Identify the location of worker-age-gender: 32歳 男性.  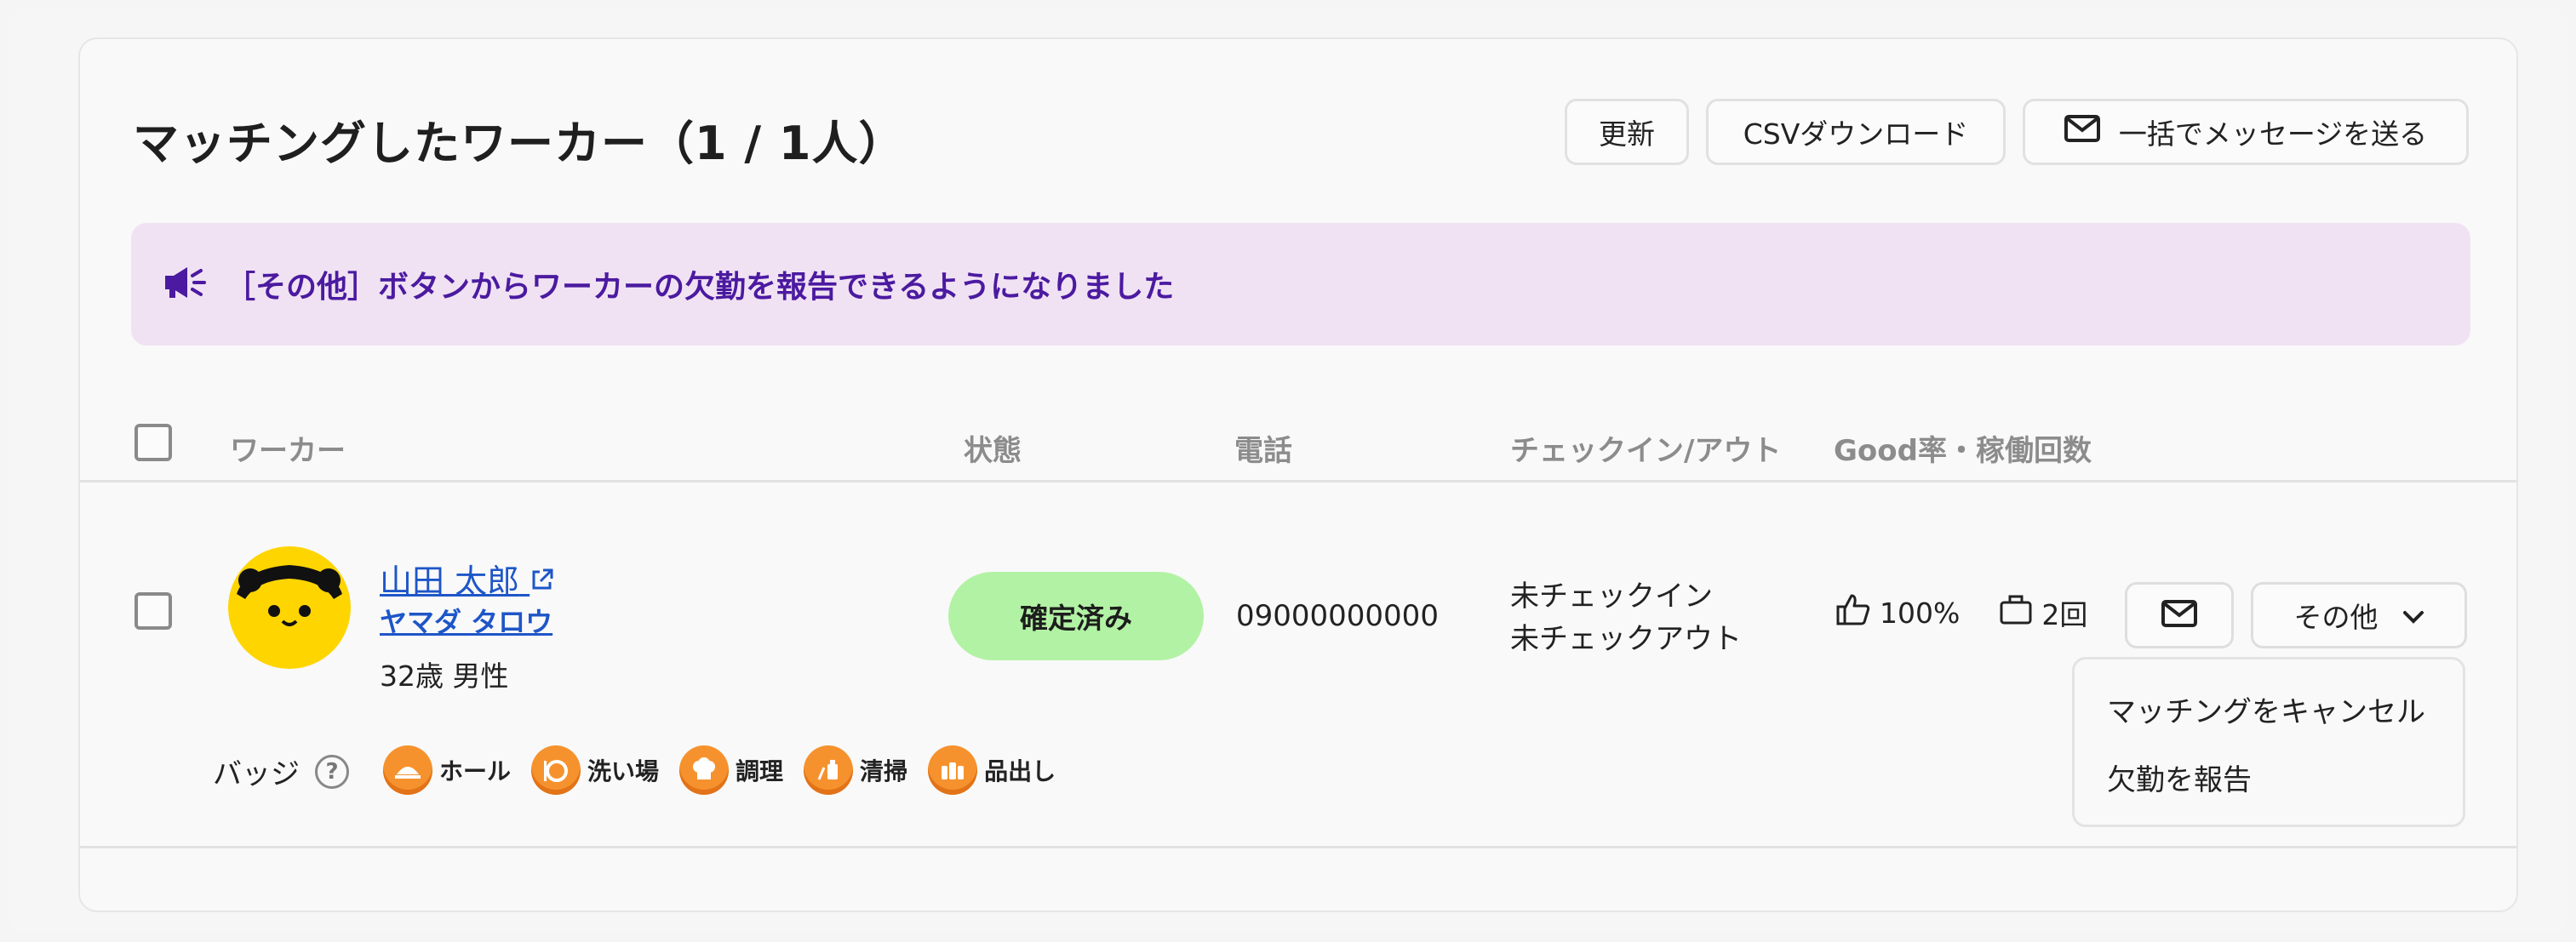
(444, 676).